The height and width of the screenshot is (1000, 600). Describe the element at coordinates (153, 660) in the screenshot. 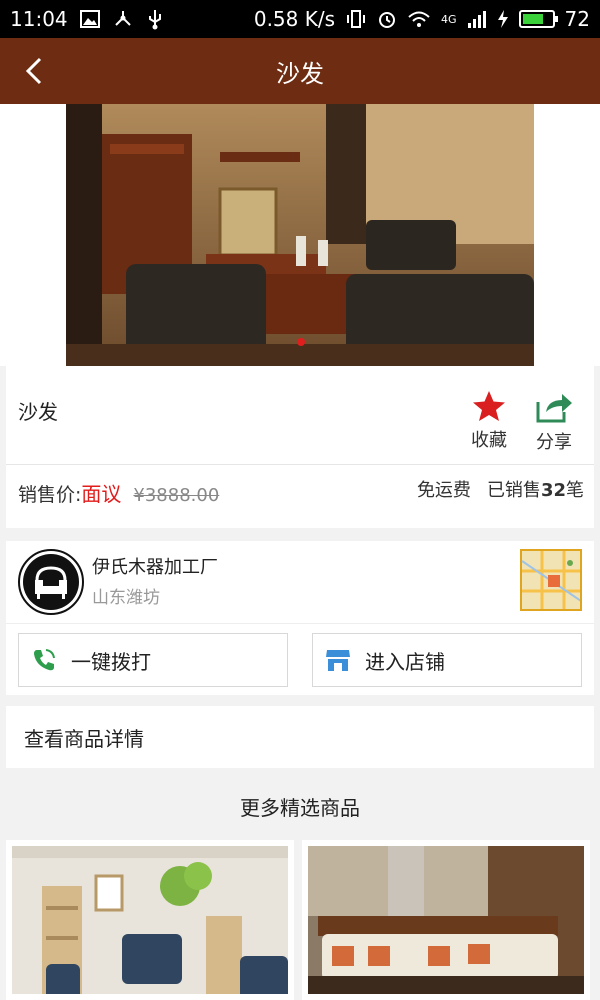

I see `call-button: 一键拨打` at that location.